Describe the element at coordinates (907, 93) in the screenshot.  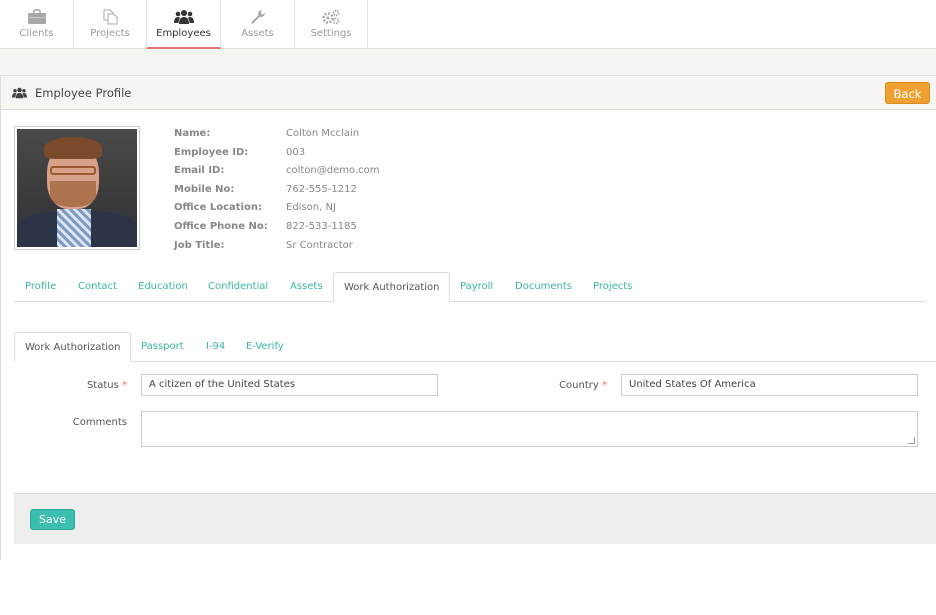
I see `back-button: Back` at that location.